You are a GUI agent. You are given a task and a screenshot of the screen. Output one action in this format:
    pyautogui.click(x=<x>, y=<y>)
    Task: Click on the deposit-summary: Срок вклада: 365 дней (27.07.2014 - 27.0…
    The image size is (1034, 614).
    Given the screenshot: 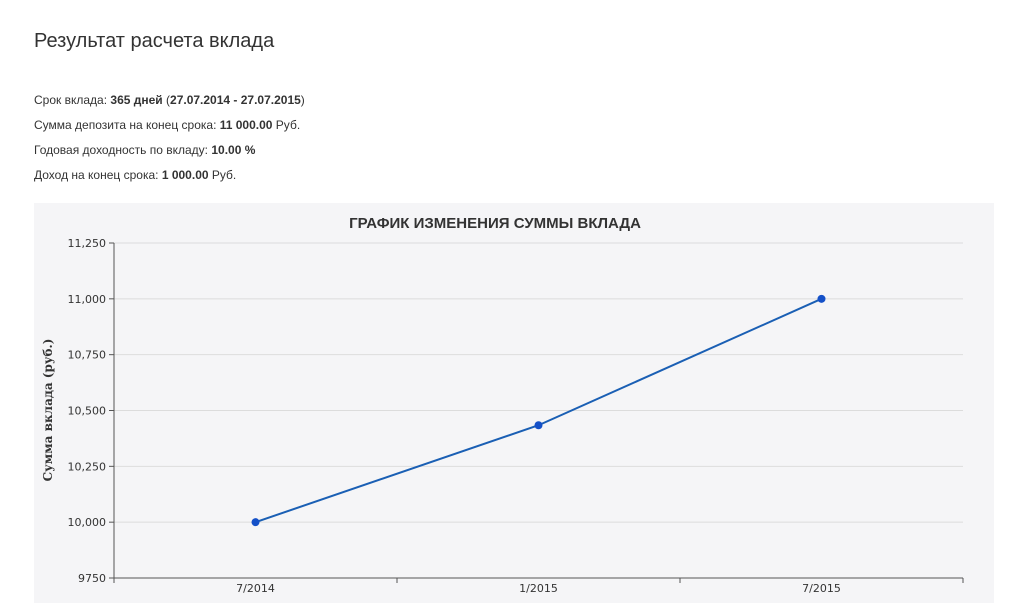 What is the action you would take?
    pyautogui.click(x=169, y=138)
    